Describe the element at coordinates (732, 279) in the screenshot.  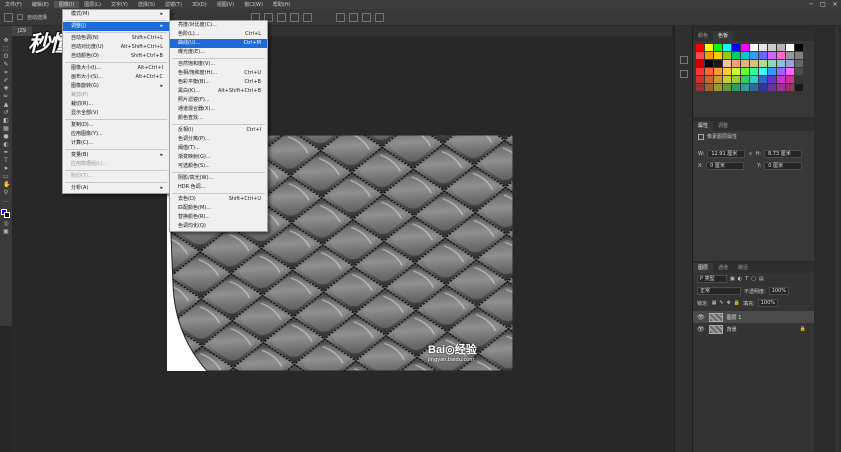
I see `filter-pixel-icon: ▣` at that location.